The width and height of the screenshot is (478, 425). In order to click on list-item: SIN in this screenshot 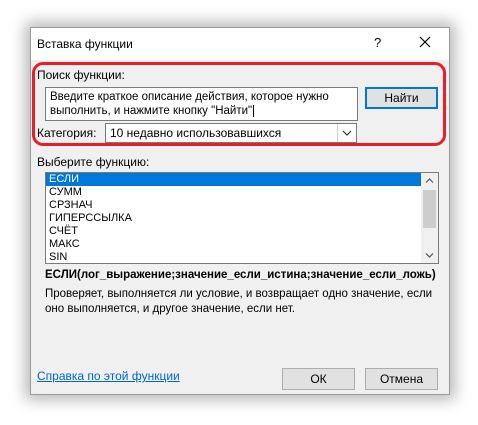, I will do `click(234, 257)`.